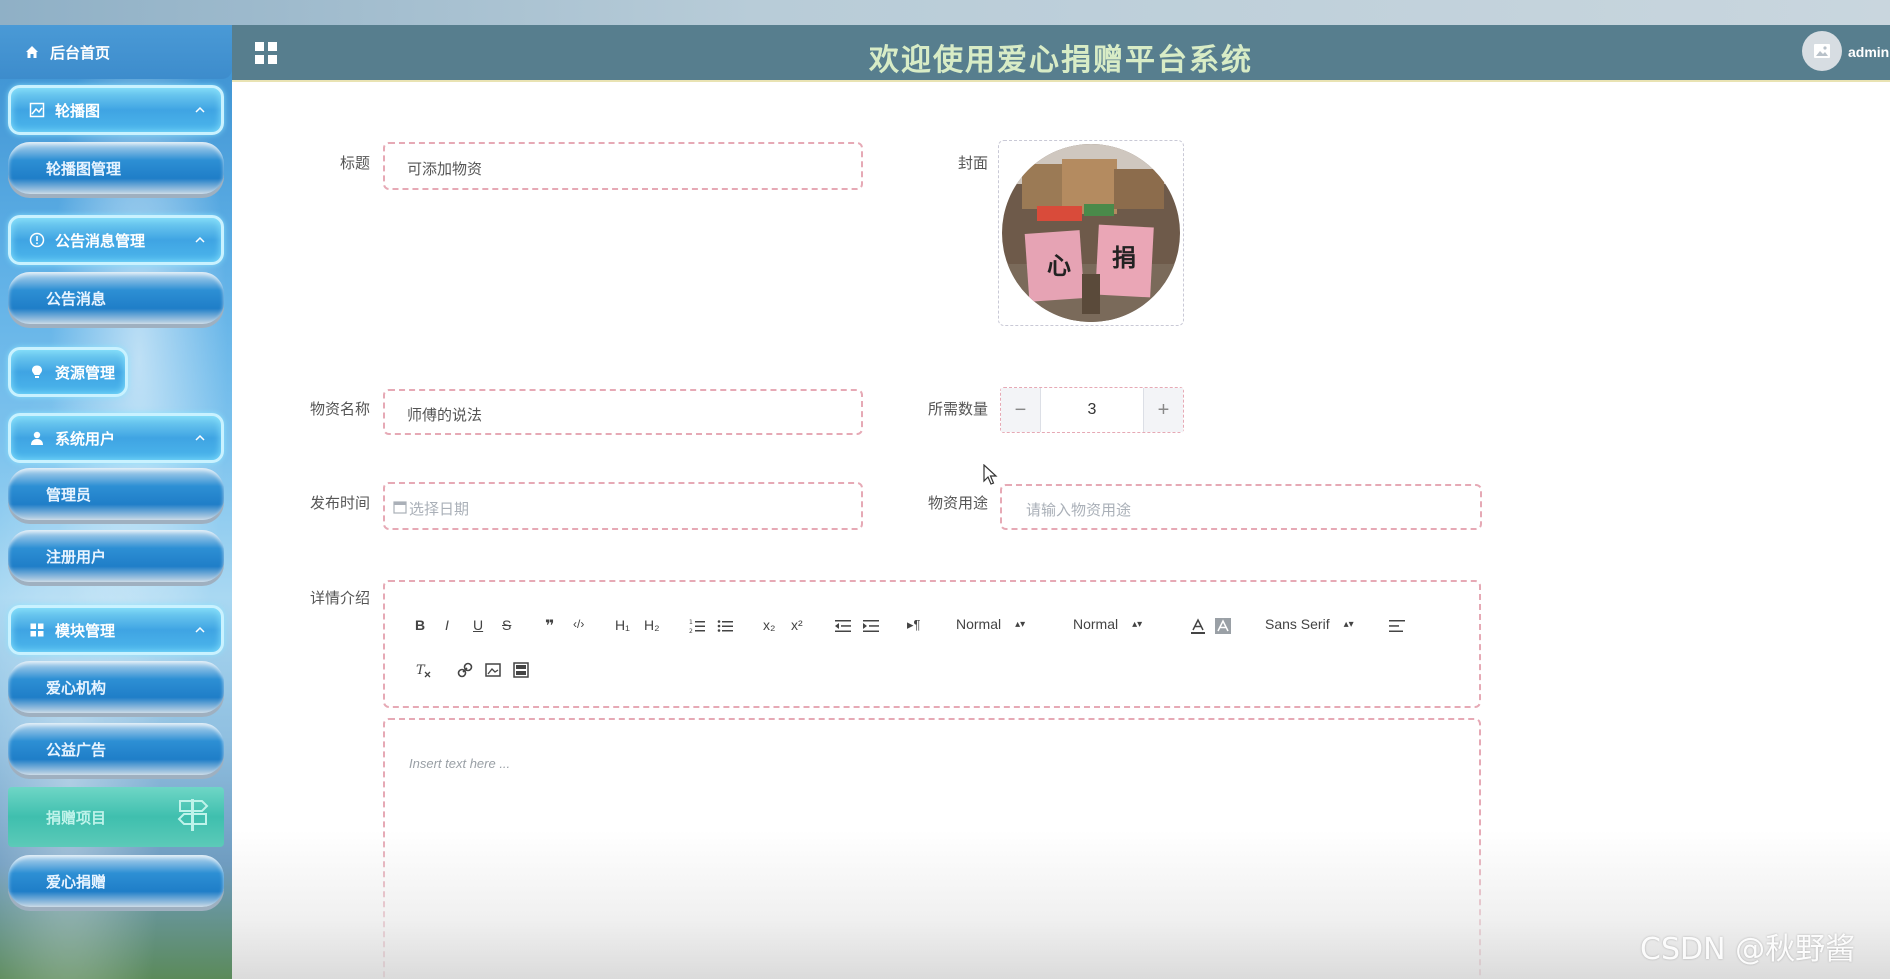  What do you see at coordinates (85, 631) in the screenshot?
I see `sidebar-group-label: 模块管理` at bounding box center [85, 631].